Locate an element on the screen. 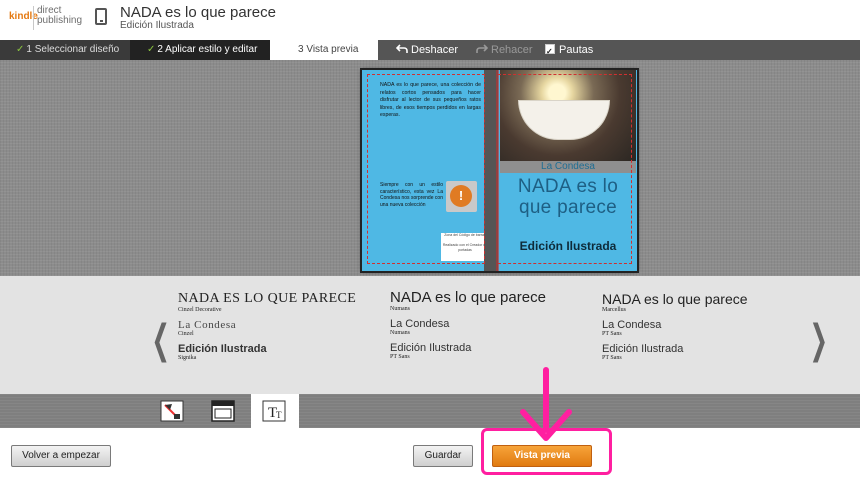 This screenshot has height=479, width=860. book-title: NADA es lo que parece is located at coordinates (198, 12).